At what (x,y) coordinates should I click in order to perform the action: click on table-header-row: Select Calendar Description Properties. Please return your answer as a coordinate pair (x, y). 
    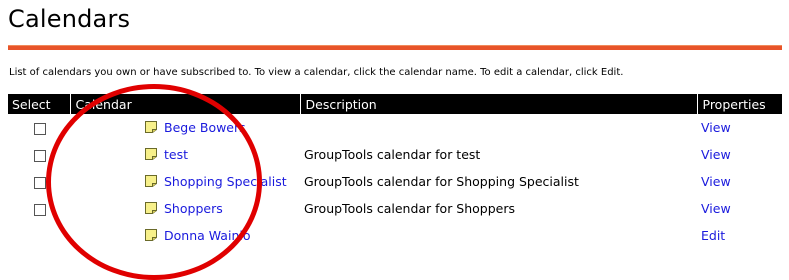
    Looking at the image, I should click on (395, 104).